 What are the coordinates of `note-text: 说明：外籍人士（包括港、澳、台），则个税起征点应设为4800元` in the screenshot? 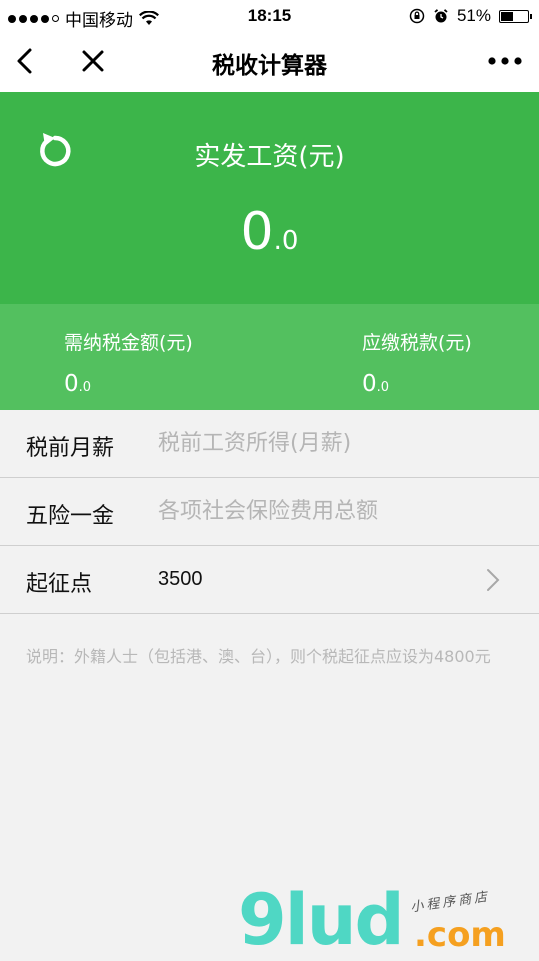 It's located at (258, 656).